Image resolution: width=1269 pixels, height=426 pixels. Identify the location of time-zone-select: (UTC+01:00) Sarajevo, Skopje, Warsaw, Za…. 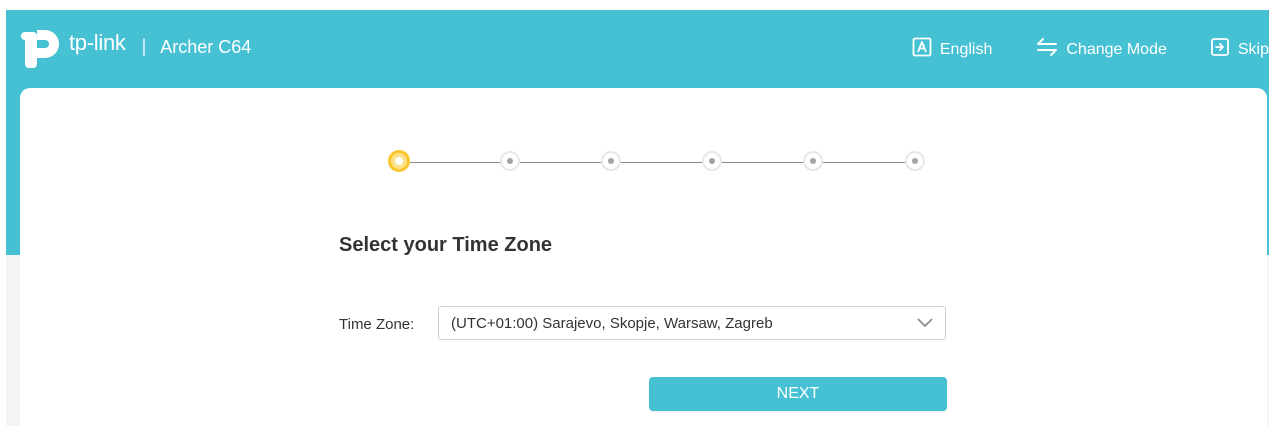
(692, 323).